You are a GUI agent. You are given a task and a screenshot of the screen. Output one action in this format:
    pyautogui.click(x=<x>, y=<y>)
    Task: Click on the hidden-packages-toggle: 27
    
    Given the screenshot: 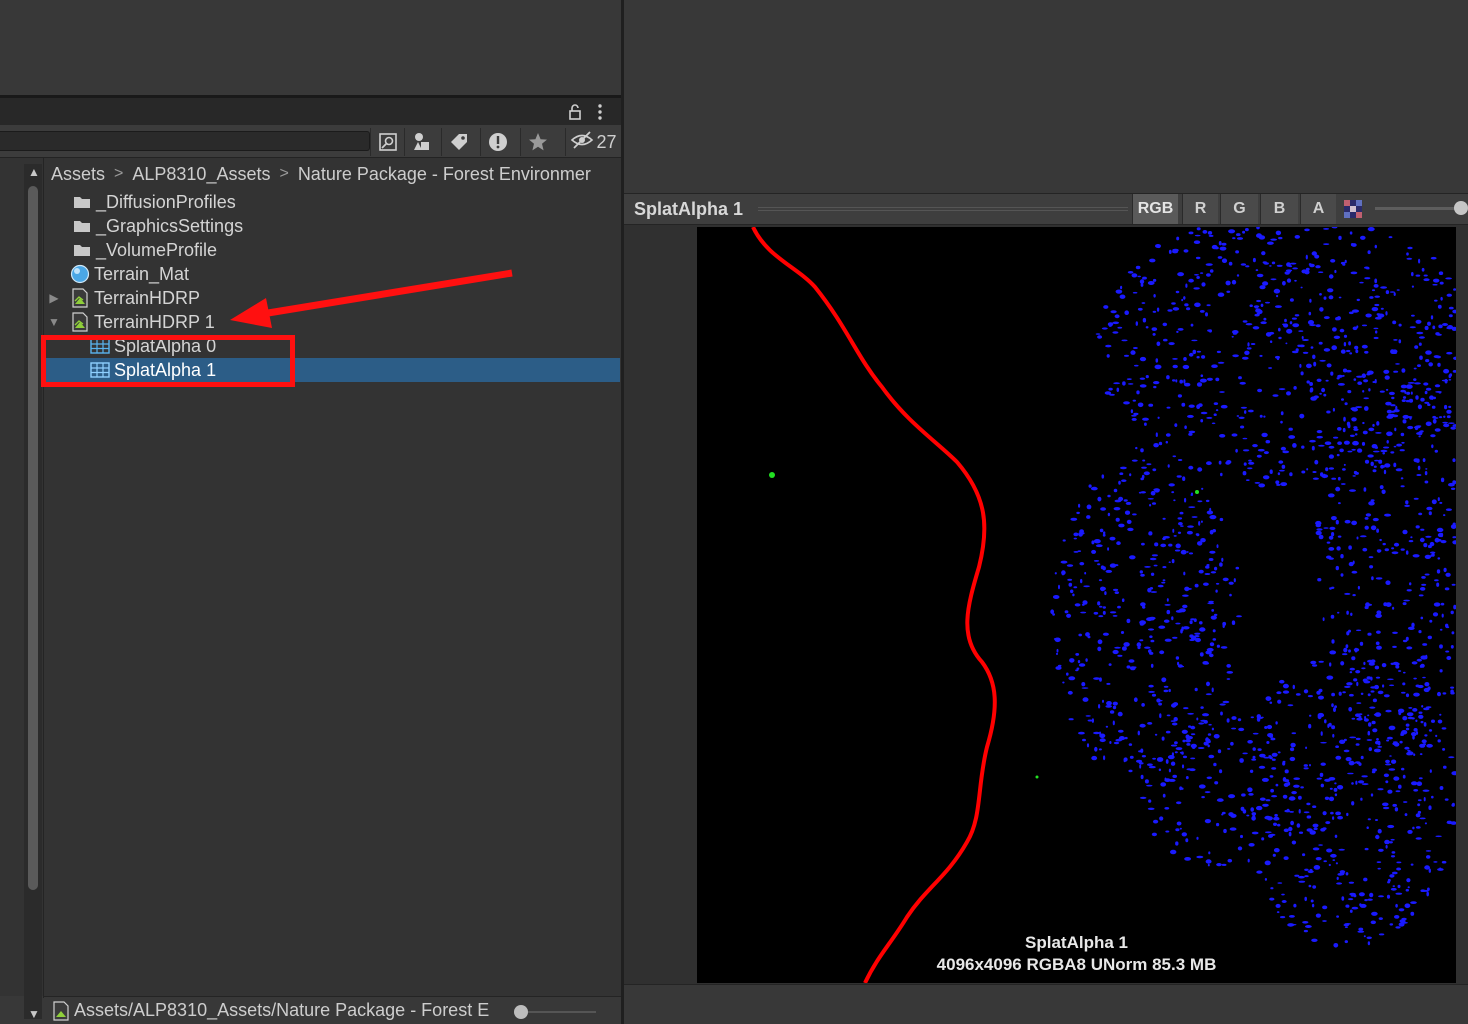 What is the action you would take?
    pyautogui.click(x=593, y=142)
    